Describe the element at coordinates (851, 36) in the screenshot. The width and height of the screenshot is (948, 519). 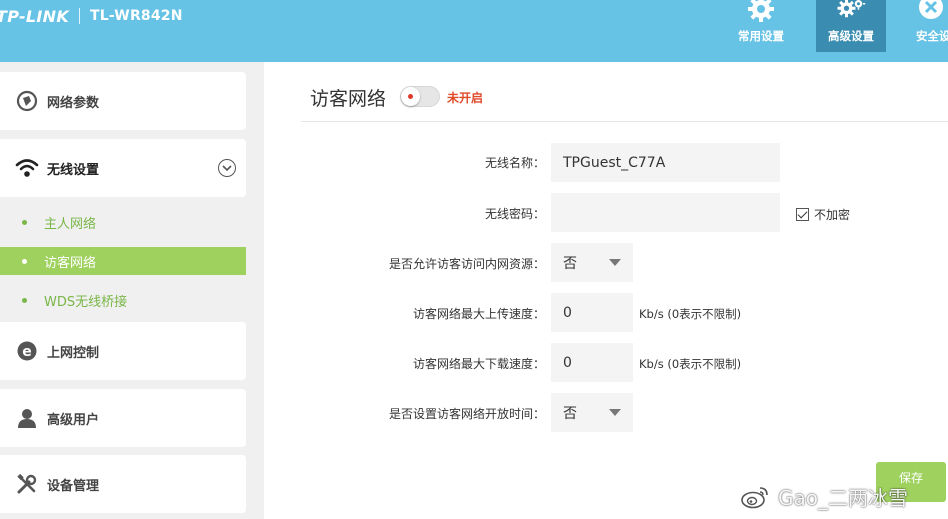
I see `nav-label: 高级设置` at that location.